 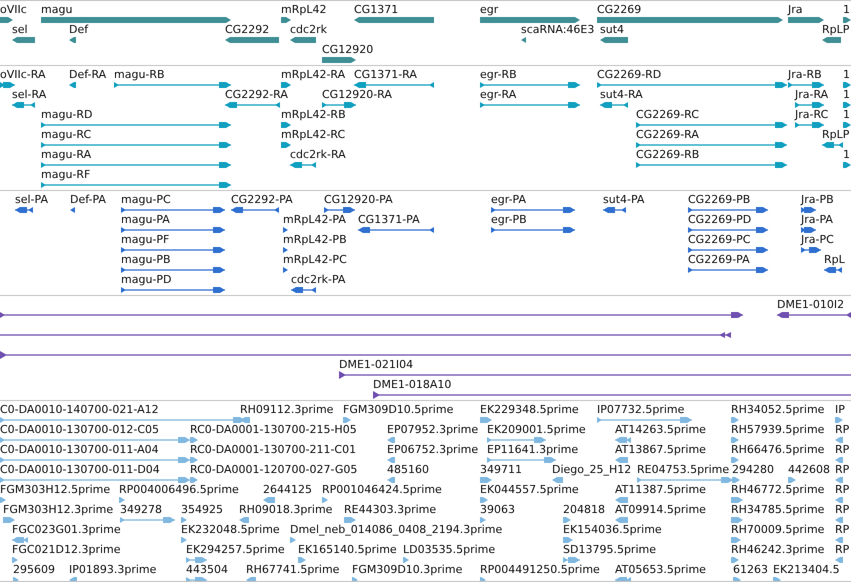 What do you see at coordinates (432, 429) in the screenshot?
I see `feature-label: EP07952.3prime` at bounding box center [432, 429].